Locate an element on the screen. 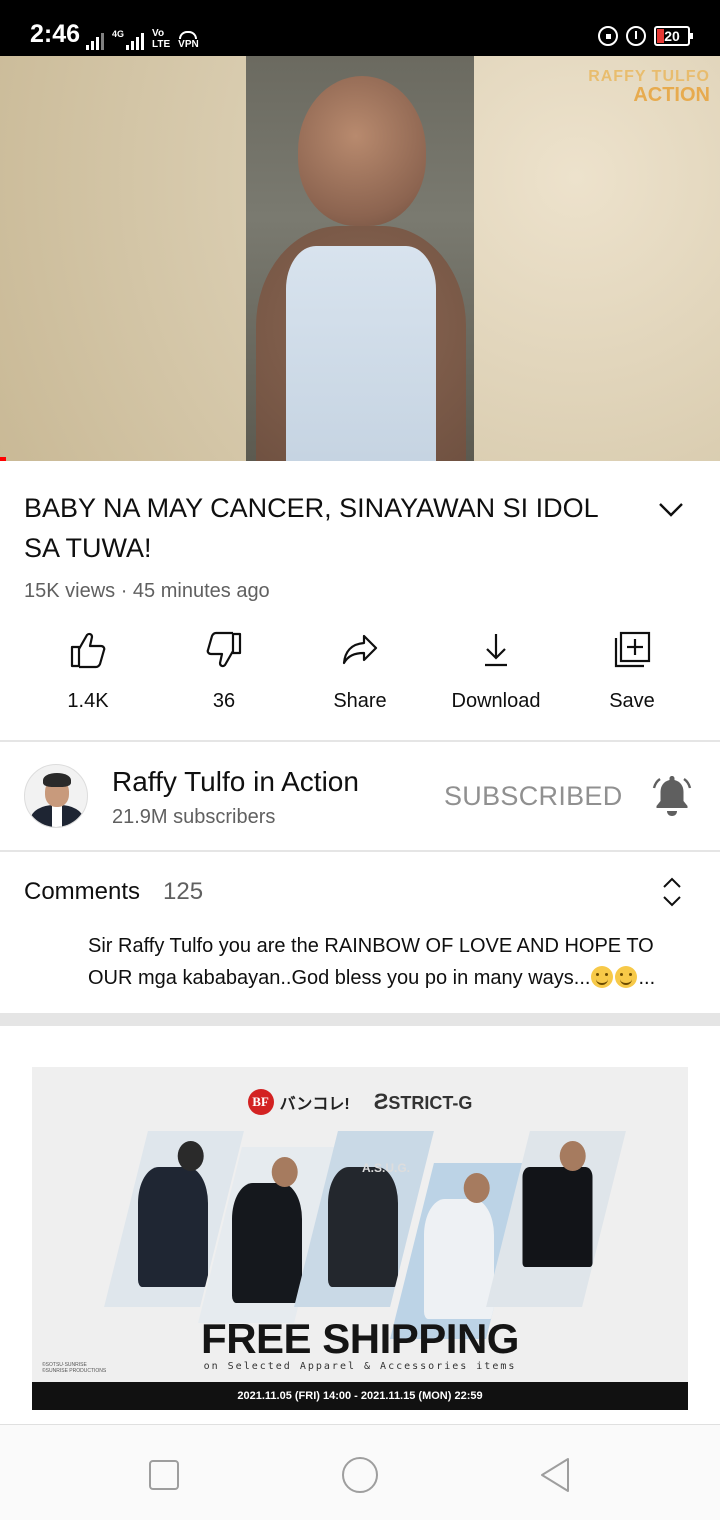  save-button: Save is located at coordinates (632, 671).